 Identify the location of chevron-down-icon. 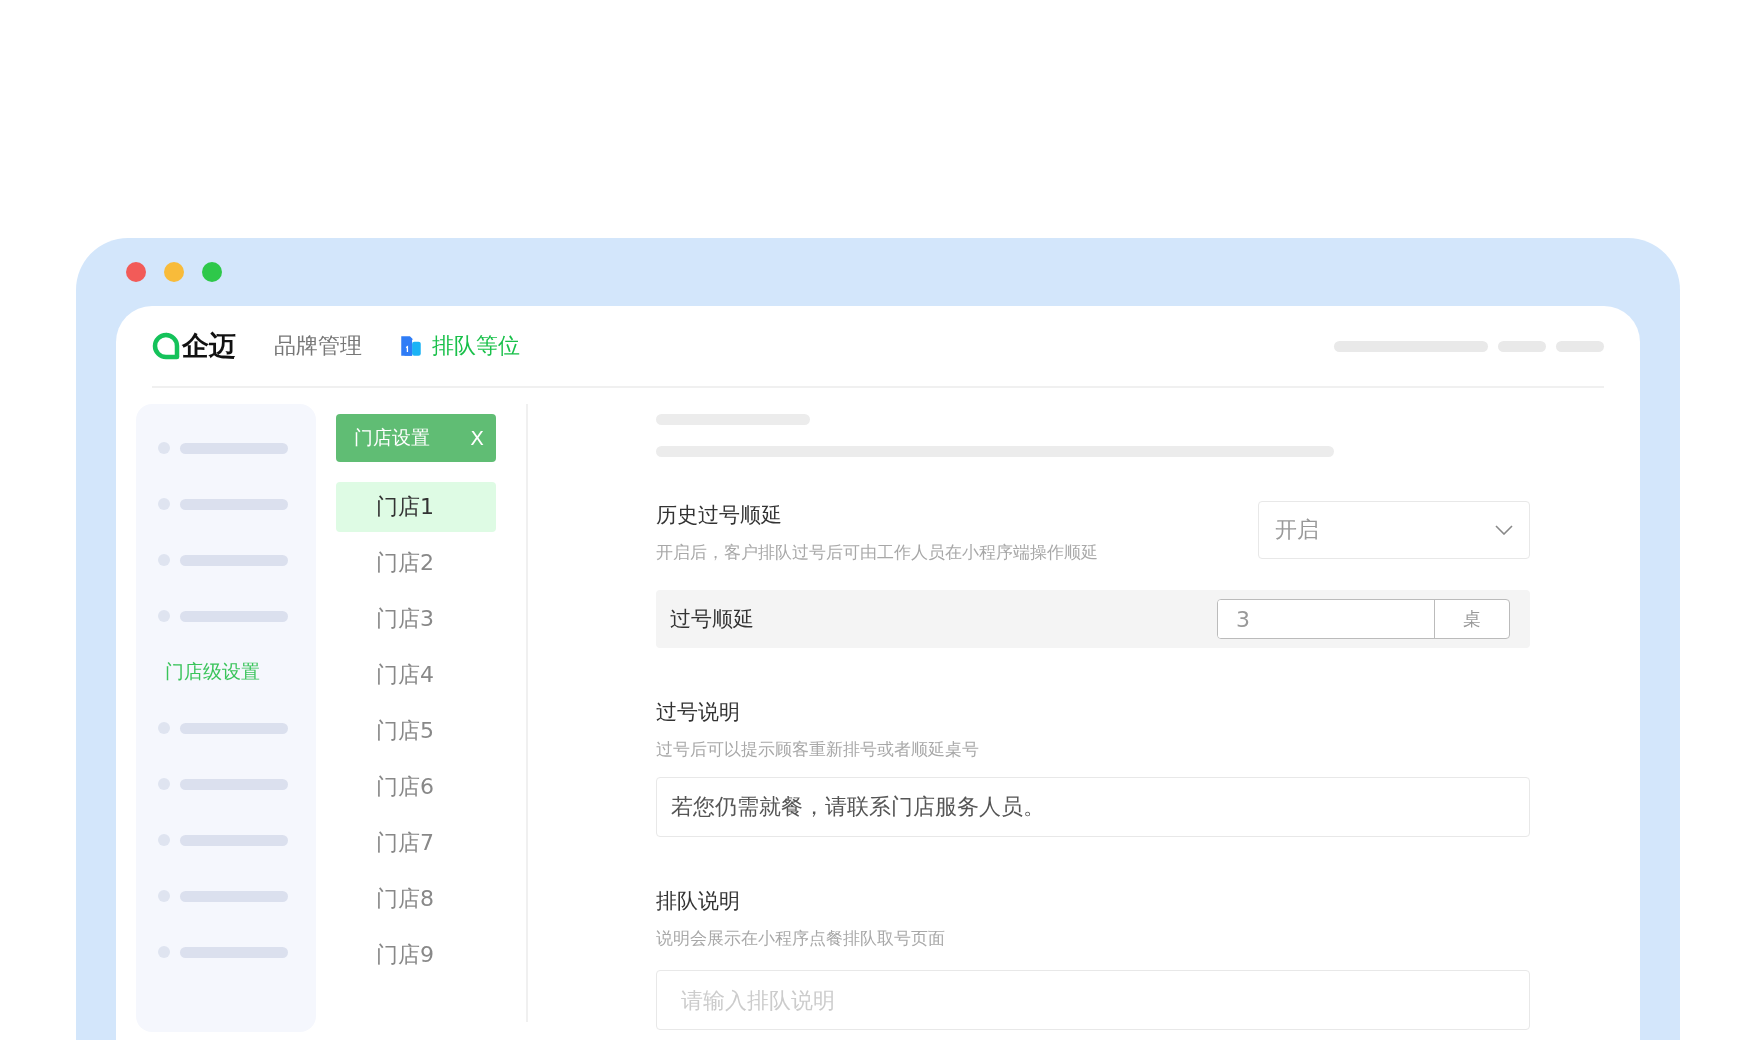
(1504, 530).